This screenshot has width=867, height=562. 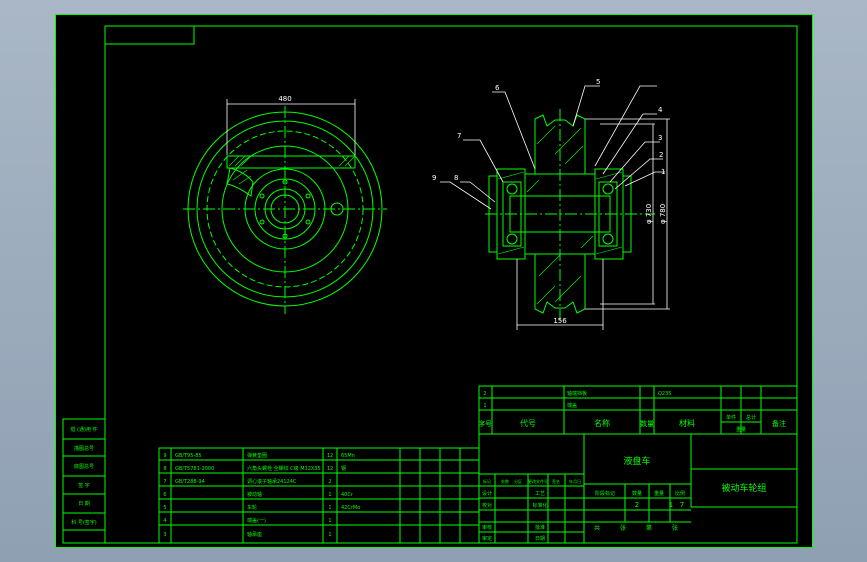 I want to click on width-dim-label: 480, so click(x=284, y=99).